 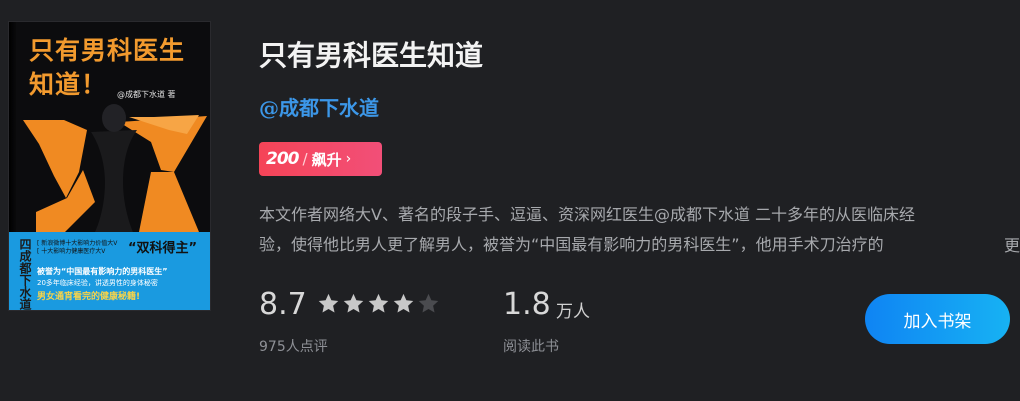 I want to click on author-link: @成都下水道, so click(x=319, y=106).